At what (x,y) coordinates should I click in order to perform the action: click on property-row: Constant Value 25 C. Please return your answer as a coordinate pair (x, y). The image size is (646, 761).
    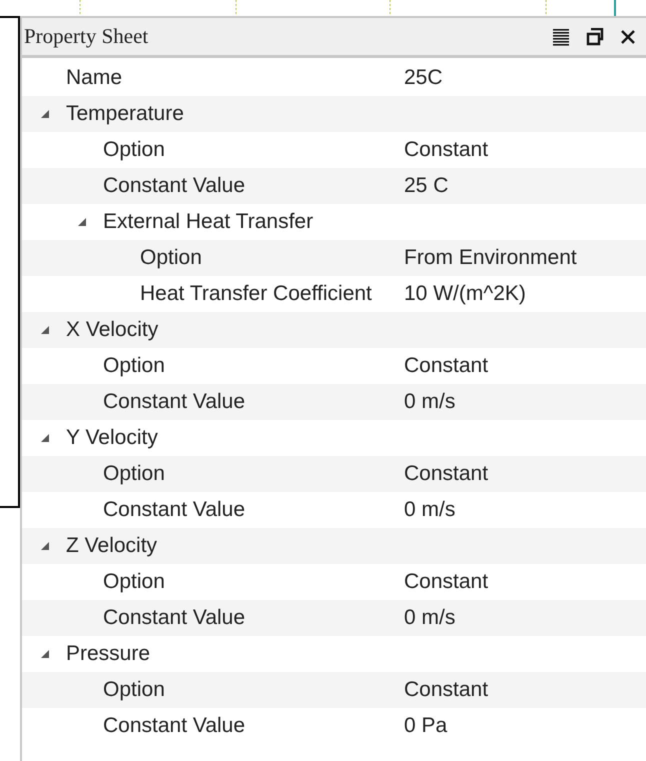
    Looking at the image, I should click on (334, 186).